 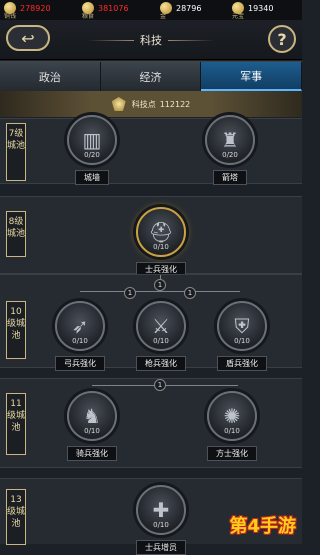 I want to click on back-arrow-icon: ↩, so click(x=28, y=38).